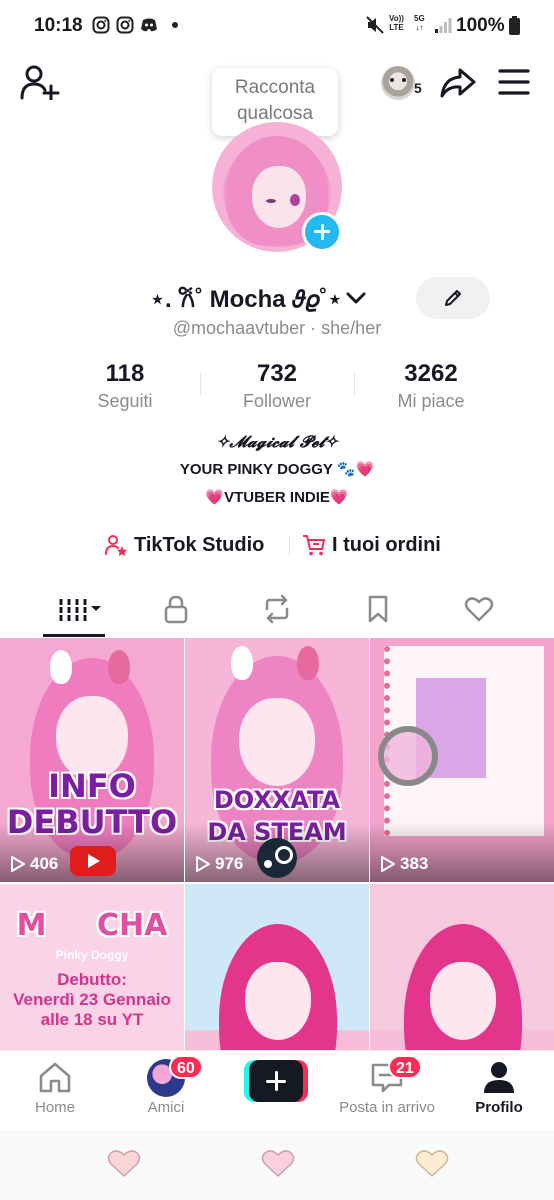  What do you see at coordinates (403, 864) in the screenshot?
I see `view-count: 383` at bounding box center [403, 864].